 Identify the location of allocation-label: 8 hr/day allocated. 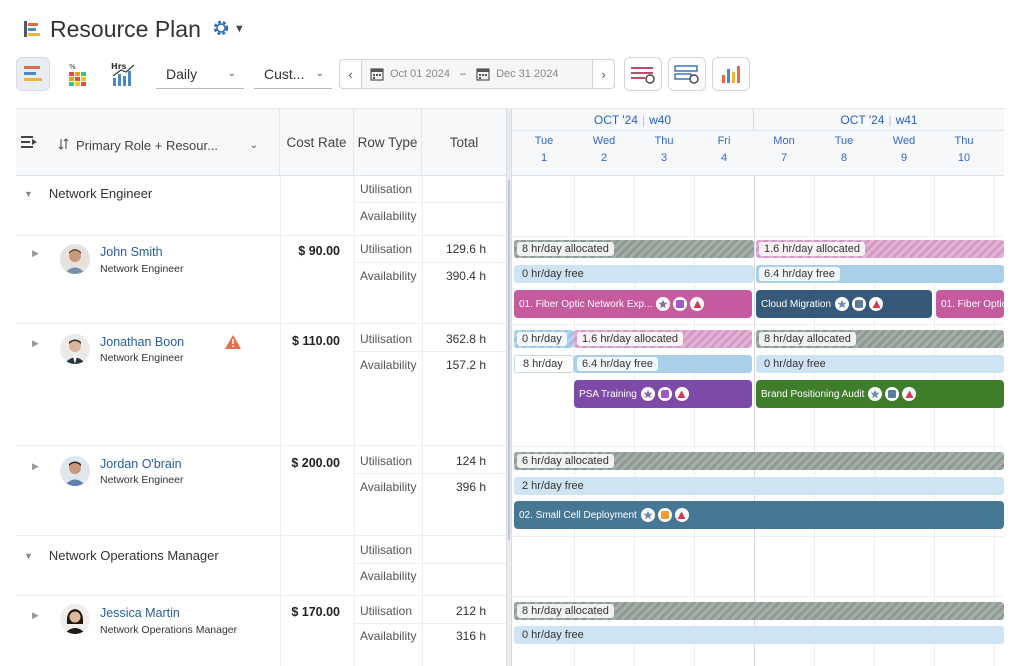
(565, 611).